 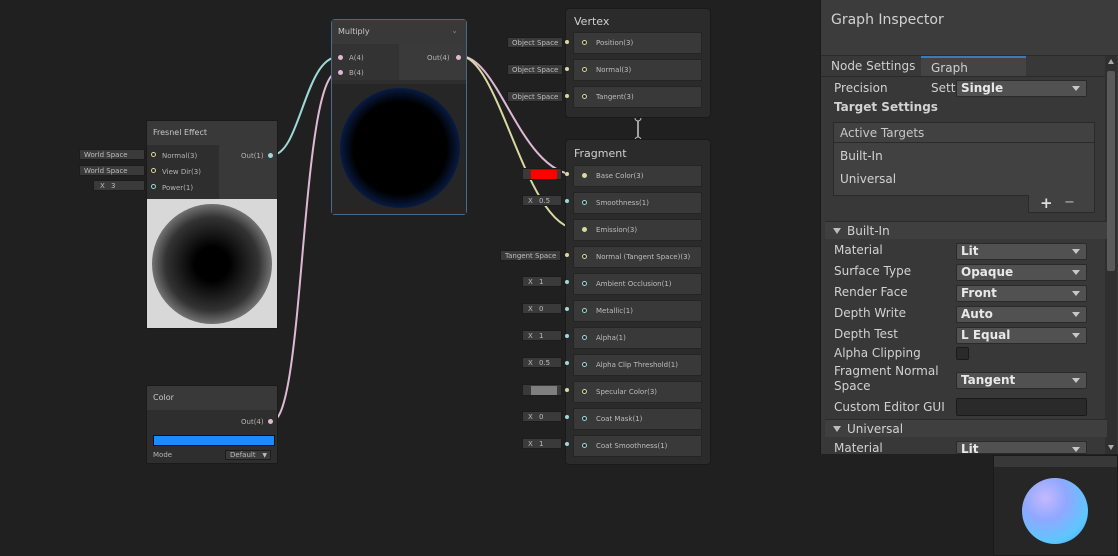 I want to click on vertex-port-row: Tangent(3), so click(x=637, y=97).